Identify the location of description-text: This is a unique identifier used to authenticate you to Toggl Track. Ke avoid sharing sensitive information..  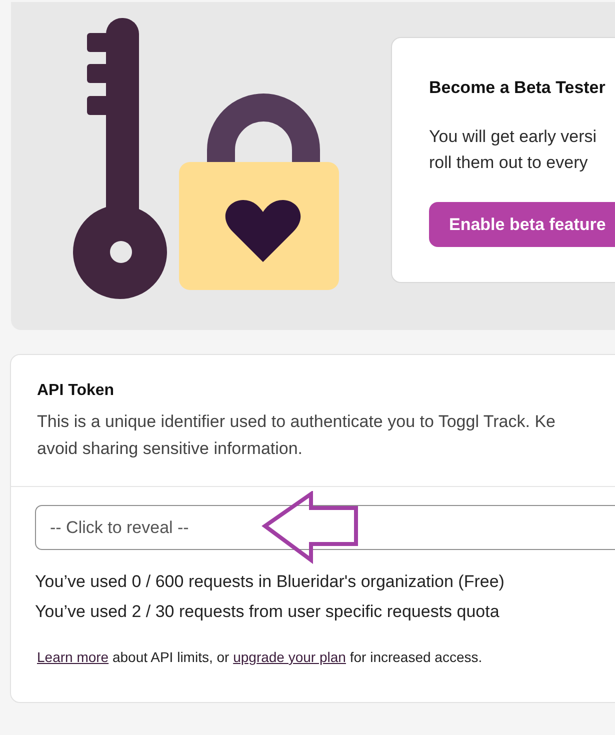
(296, 435).